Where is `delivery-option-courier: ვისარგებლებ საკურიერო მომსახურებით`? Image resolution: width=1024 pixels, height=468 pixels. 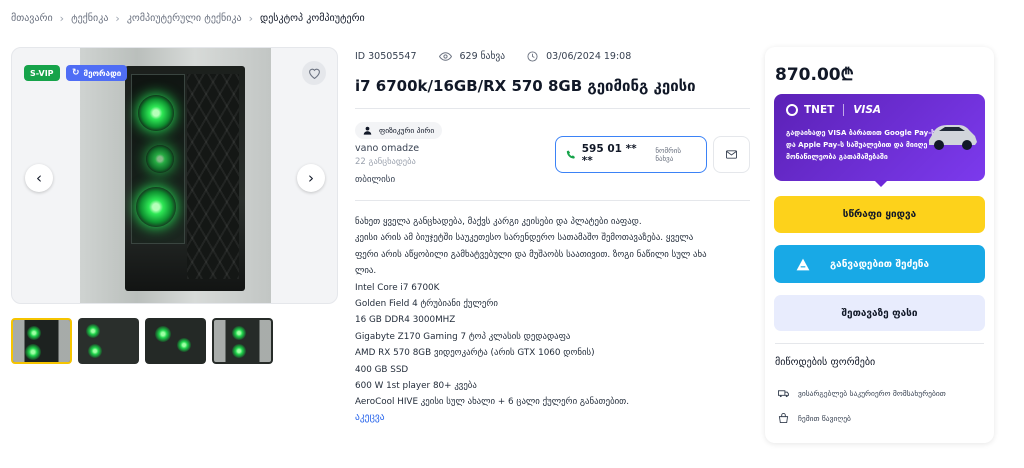
delivery-option-courier: ვისარგებლებ საკურიერო მომსახურებით is located at coordinates (862, 393).